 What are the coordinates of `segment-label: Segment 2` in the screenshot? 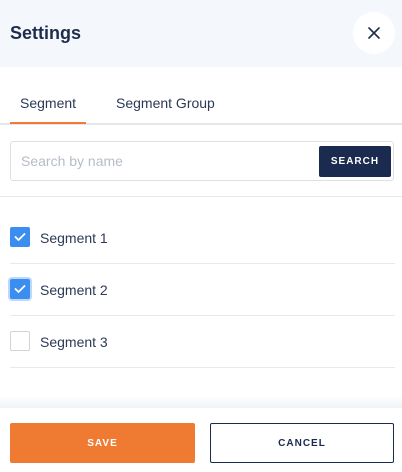 It's located at (74, 290).